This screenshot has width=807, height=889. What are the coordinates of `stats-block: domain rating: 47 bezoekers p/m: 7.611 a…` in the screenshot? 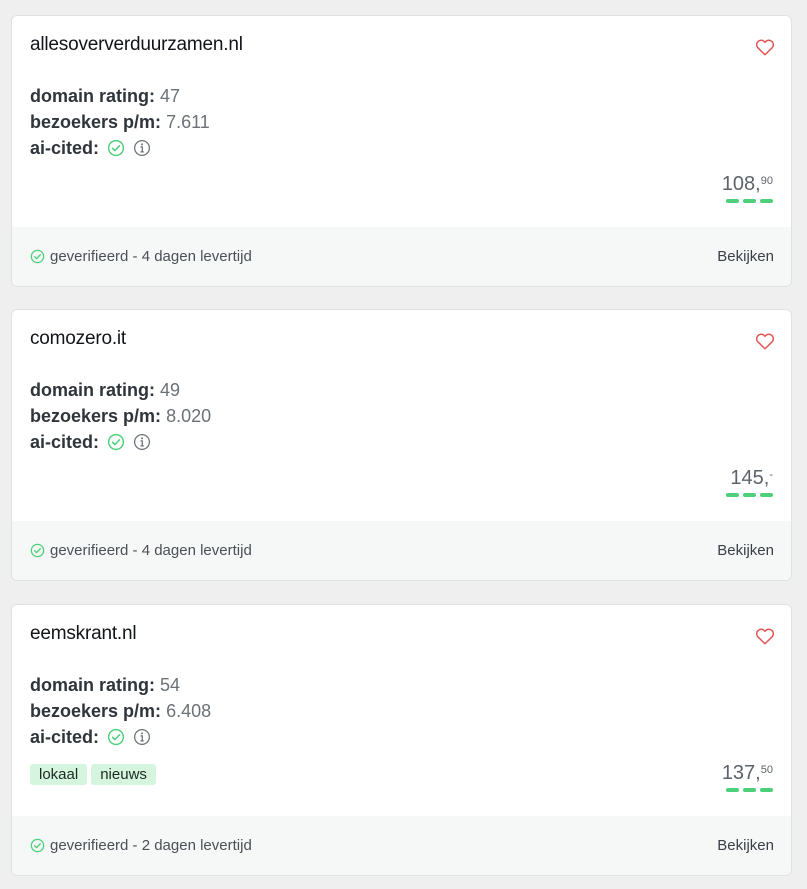 It's located at (120, 122).